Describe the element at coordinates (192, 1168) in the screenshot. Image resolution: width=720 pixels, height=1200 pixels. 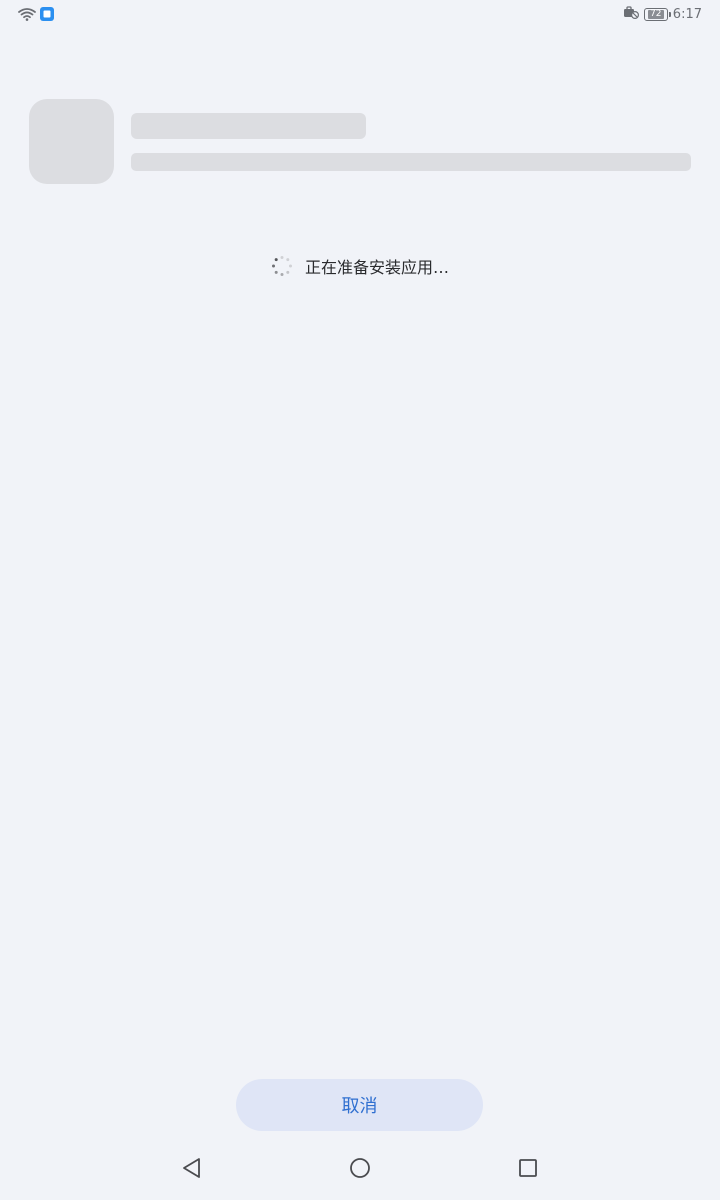
I see `back-icon` at that location.